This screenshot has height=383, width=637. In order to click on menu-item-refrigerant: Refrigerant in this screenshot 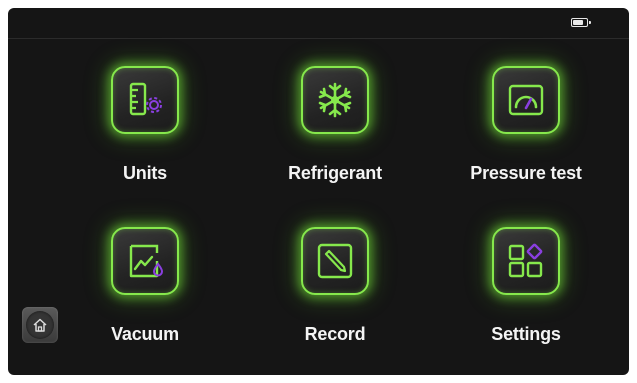, I will do `click(335, 141)`.